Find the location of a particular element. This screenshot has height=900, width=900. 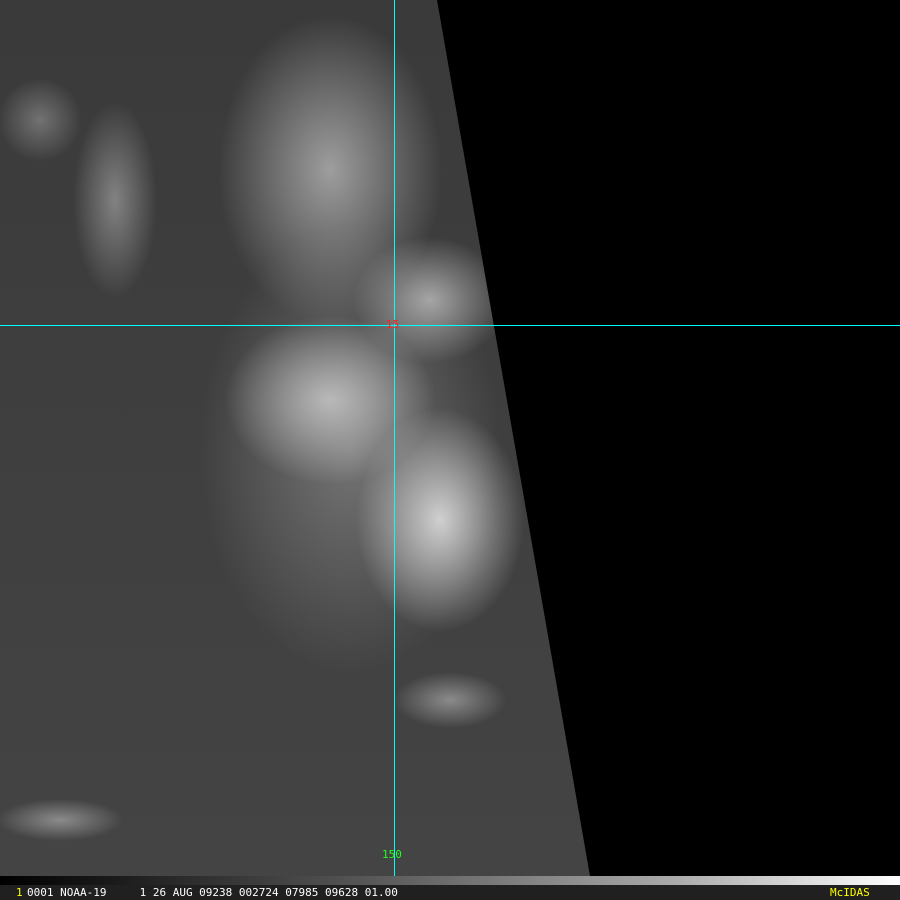

latitude-label: 15 is located at coordinates (393, 324).